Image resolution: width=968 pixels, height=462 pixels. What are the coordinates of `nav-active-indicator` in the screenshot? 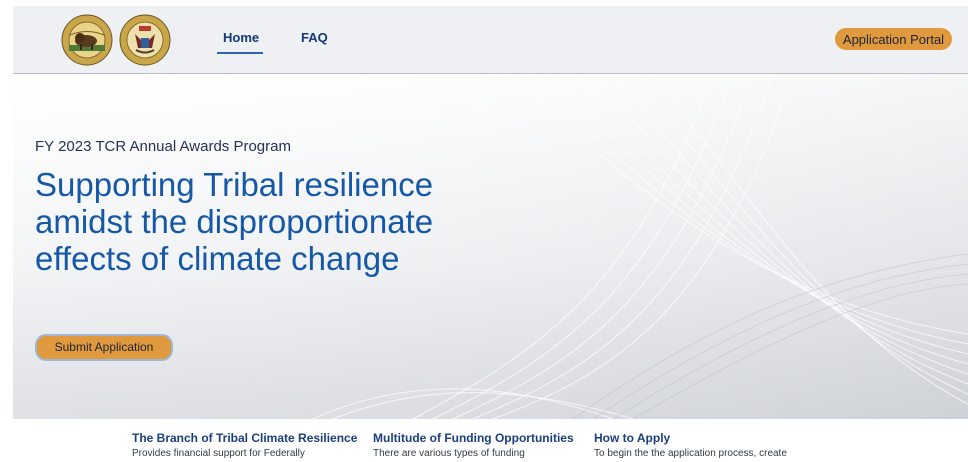 It's located at (240, 53).